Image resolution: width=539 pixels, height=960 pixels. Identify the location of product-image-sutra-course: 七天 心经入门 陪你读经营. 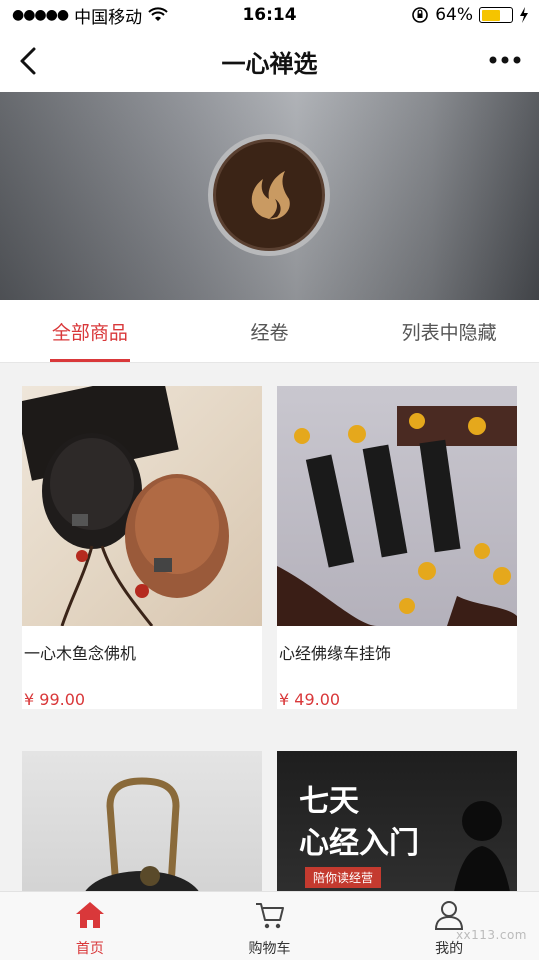
(397, 821).